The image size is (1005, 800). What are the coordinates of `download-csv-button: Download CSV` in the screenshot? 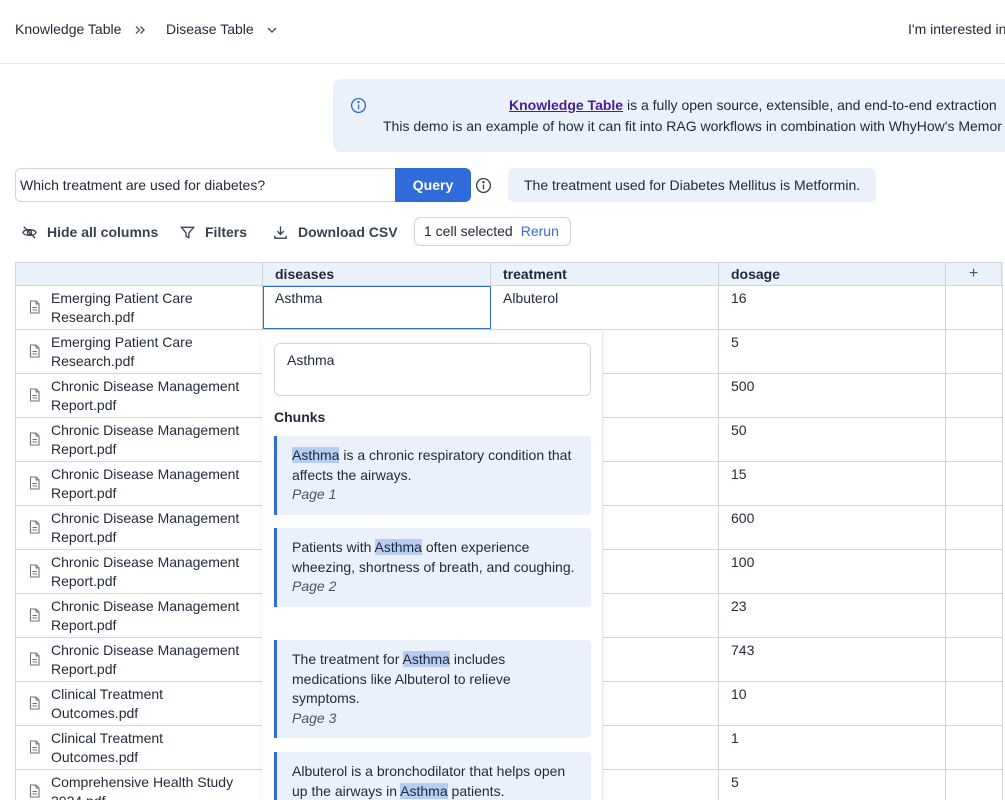 It's located at (335, 232).